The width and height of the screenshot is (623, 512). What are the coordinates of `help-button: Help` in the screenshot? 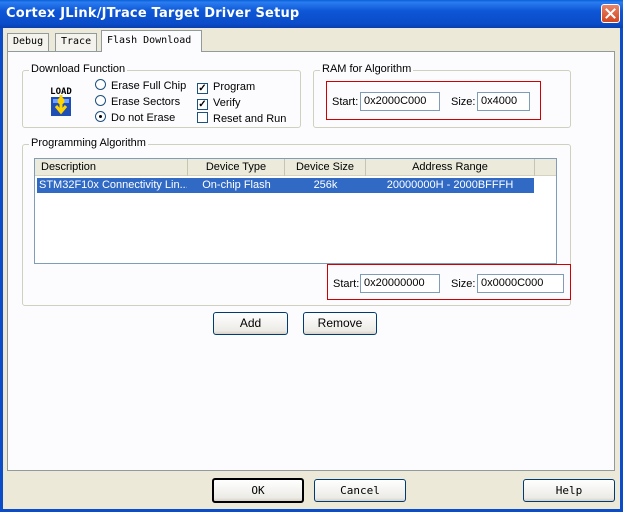 It's located at (569, 490).